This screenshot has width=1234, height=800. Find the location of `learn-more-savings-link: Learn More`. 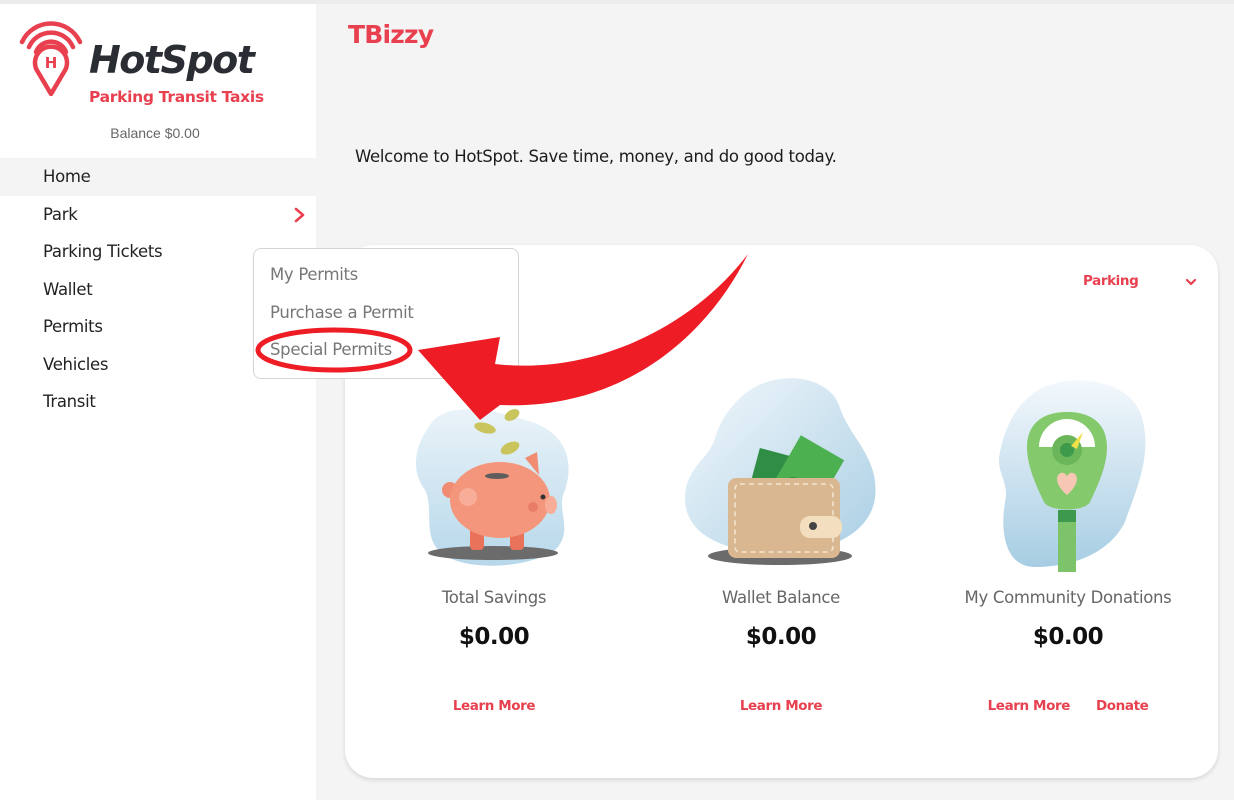

learn-more-savings-link: Learn More is located at coordinates (494, 706).